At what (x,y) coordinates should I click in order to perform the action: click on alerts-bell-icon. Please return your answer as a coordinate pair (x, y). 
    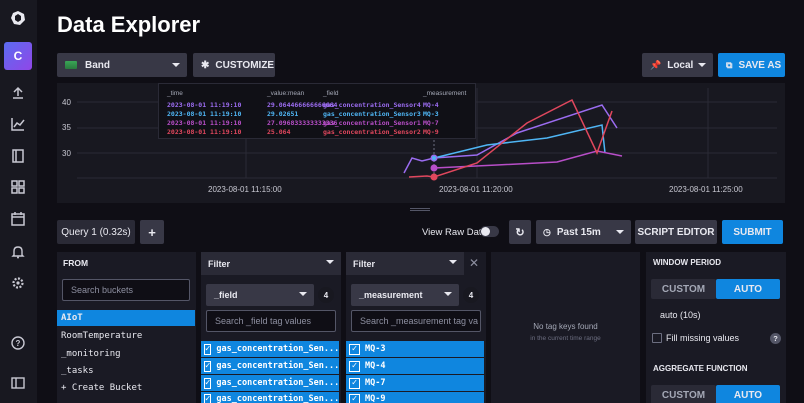
    Looking at the image, I should click on (18, 252).